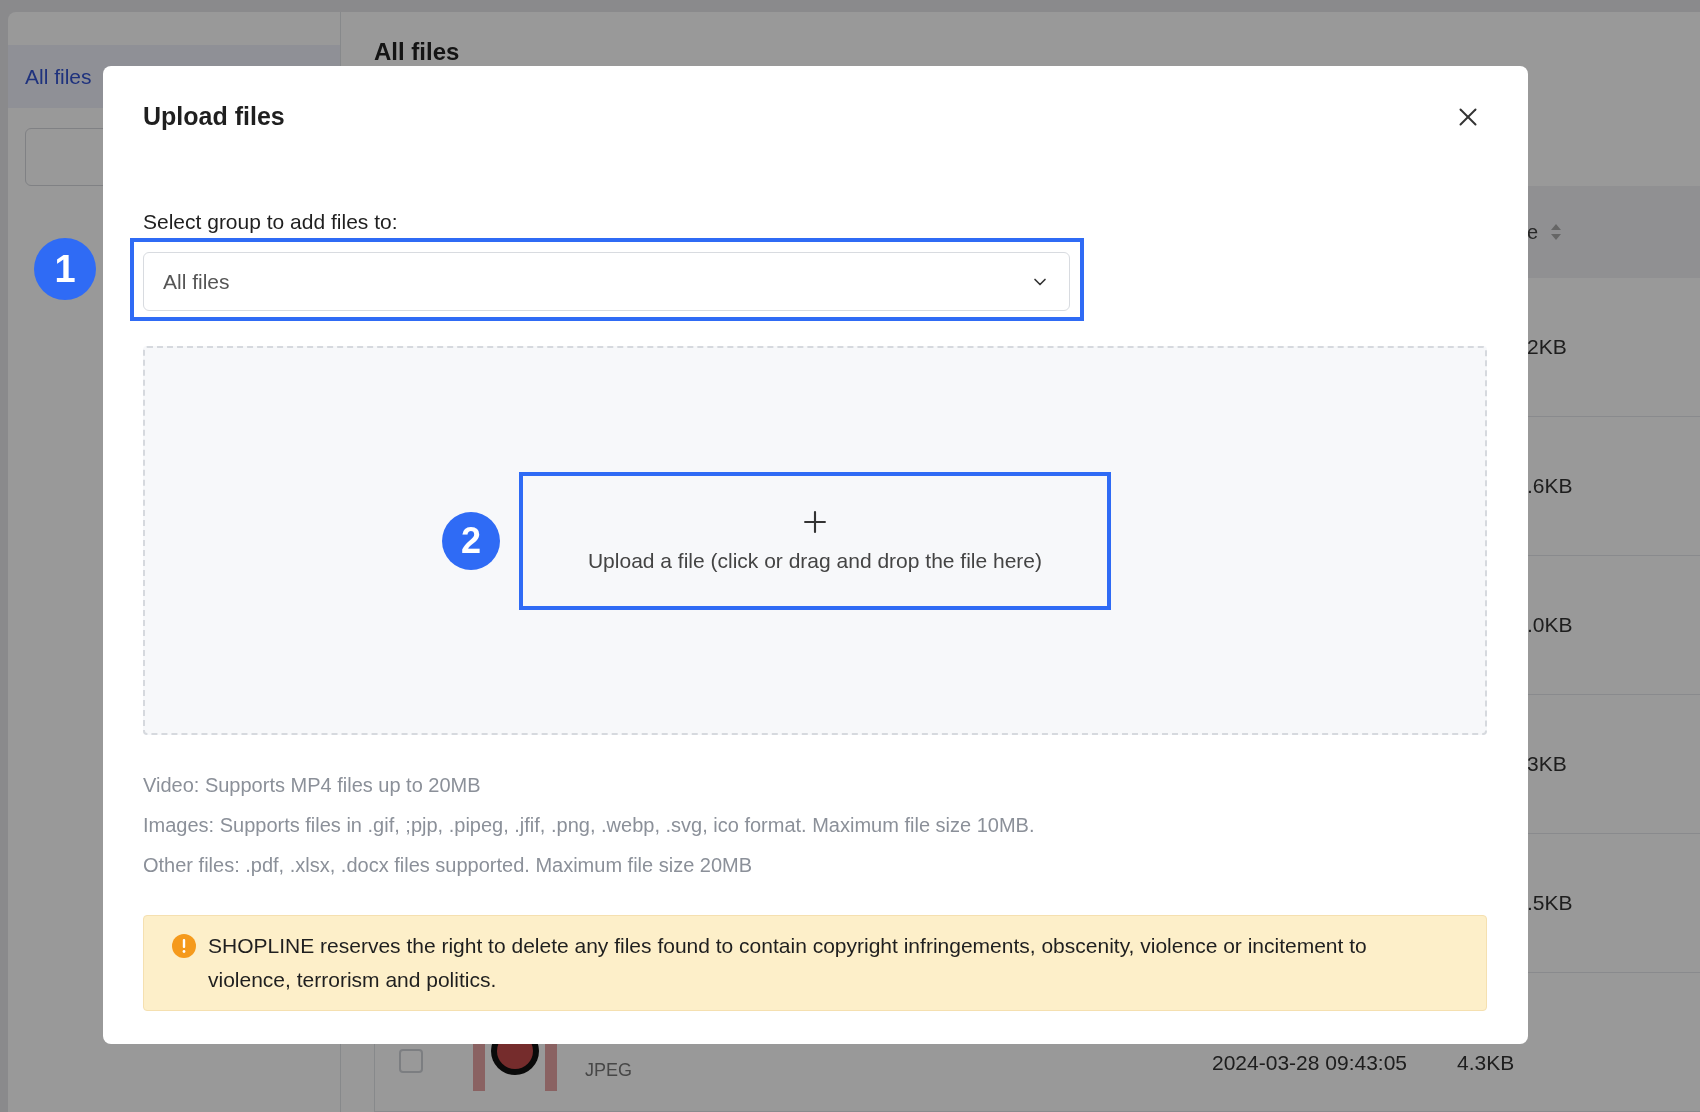 The image size is (1700, 1112). What do you see at coordinates (1533, 232) in the screenshot?
I see `column-header: e` at bounding box center [1533, 232].